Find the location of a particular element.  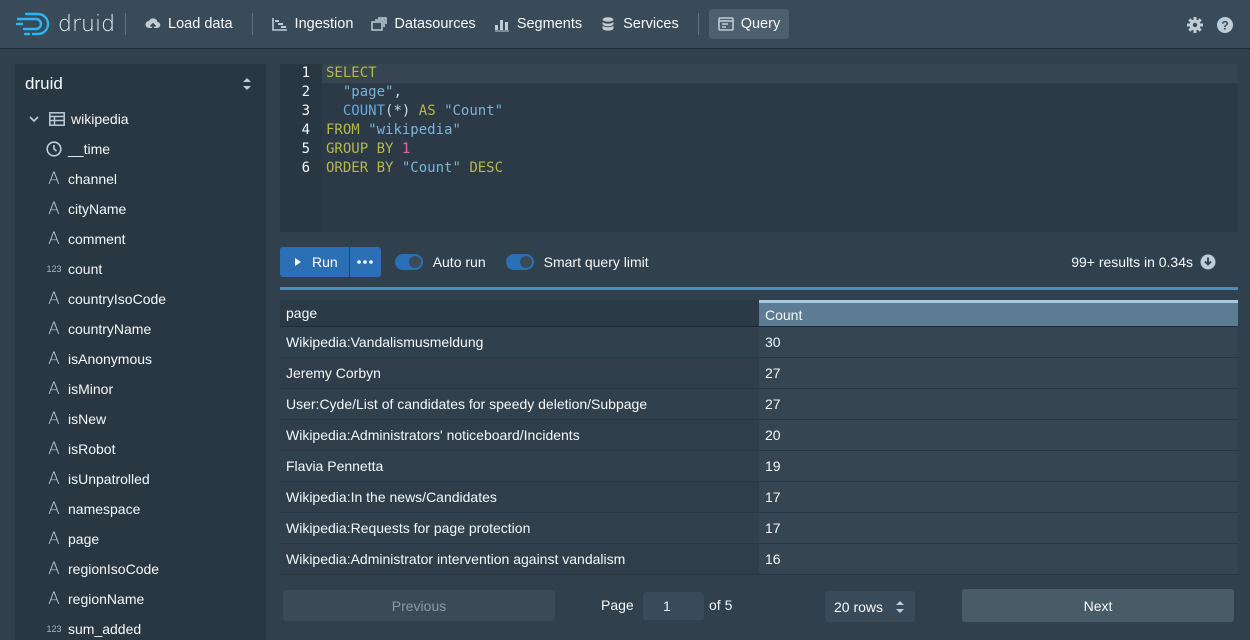

auto-run-label: Auto run is located at coordinates (459, 262).